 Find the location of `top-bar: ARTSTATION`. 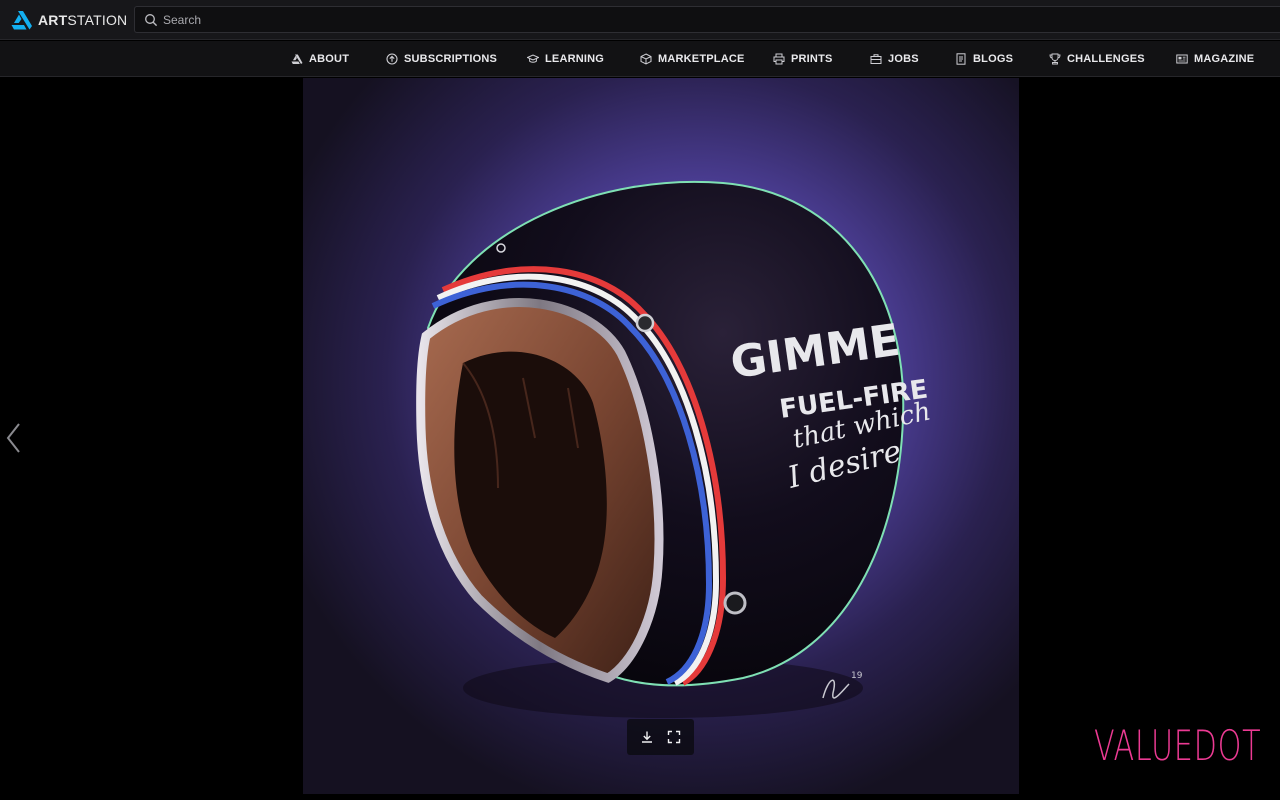

top-bar: ARTSTATION is located at coordinates (640, 20).